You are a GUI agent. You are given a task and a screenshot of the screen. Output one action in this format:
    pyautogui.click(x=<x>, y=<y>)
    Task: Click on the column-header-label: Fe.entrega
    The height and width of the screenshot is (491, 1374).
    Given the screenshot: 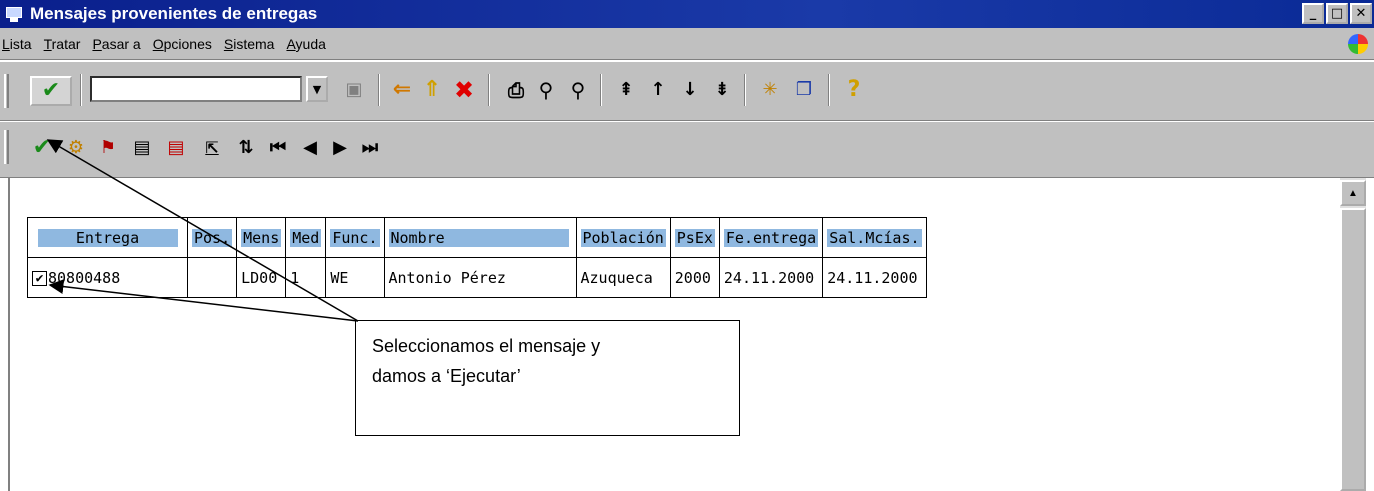 What is the action you would take?
    pyautogui.click(x=771, y=237)
    